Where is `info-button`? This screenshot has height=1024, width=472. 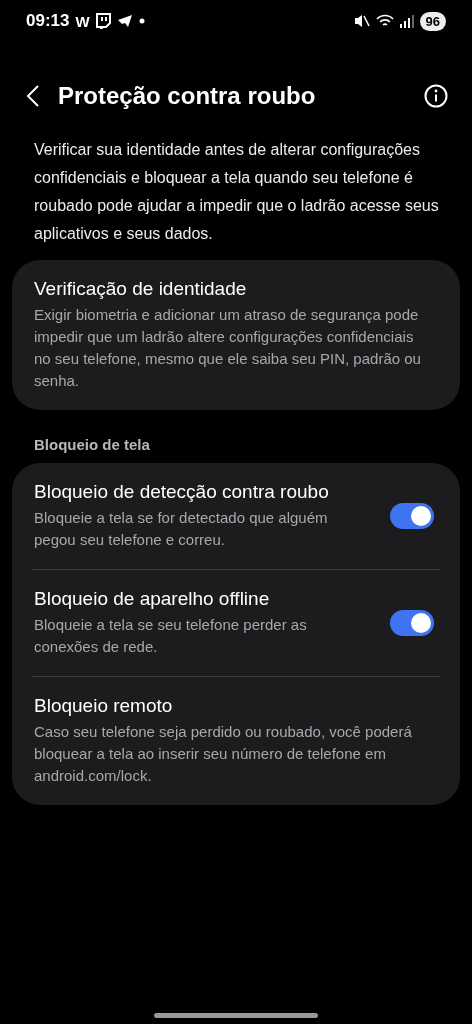
info-button is located at coordinates (436, 96).